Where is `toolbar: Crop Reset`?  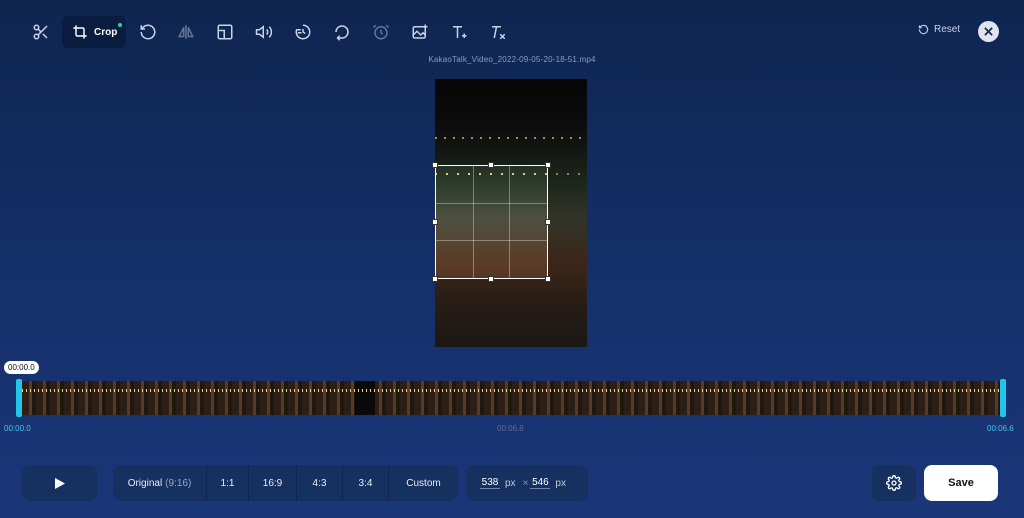
toolbar: Crop Reset is located at coordinates (512, 32).